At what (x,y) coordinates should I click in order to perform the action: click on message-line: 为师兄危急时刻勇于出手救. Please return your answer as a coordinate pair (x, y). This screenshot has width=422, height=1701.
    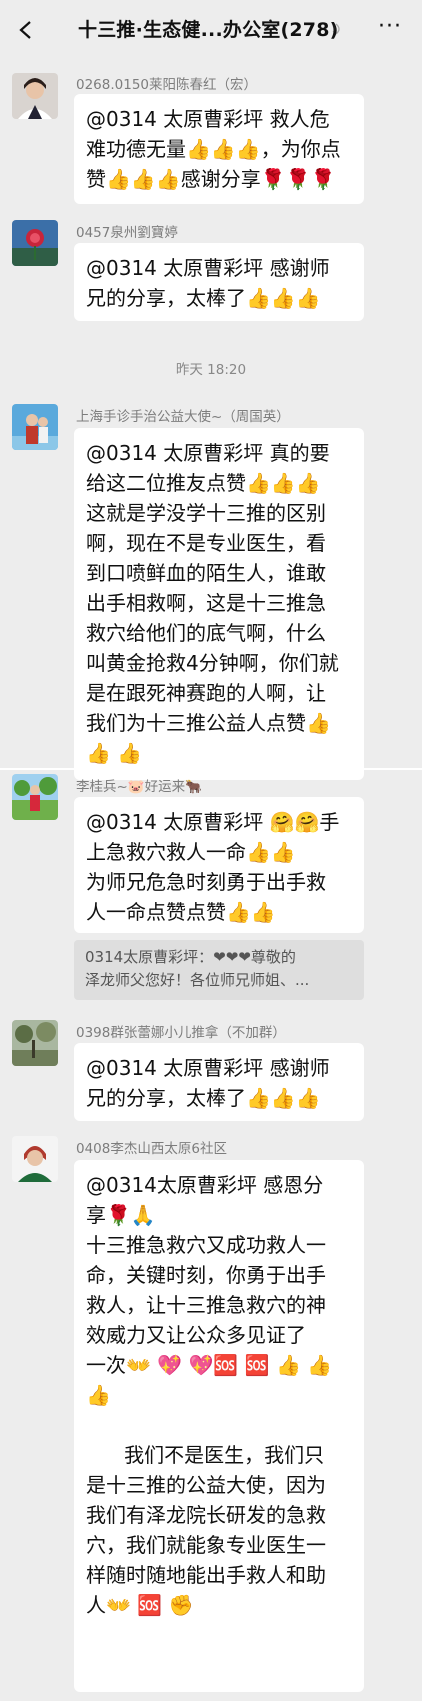
    Looking at the image, I should click on (206, 882).